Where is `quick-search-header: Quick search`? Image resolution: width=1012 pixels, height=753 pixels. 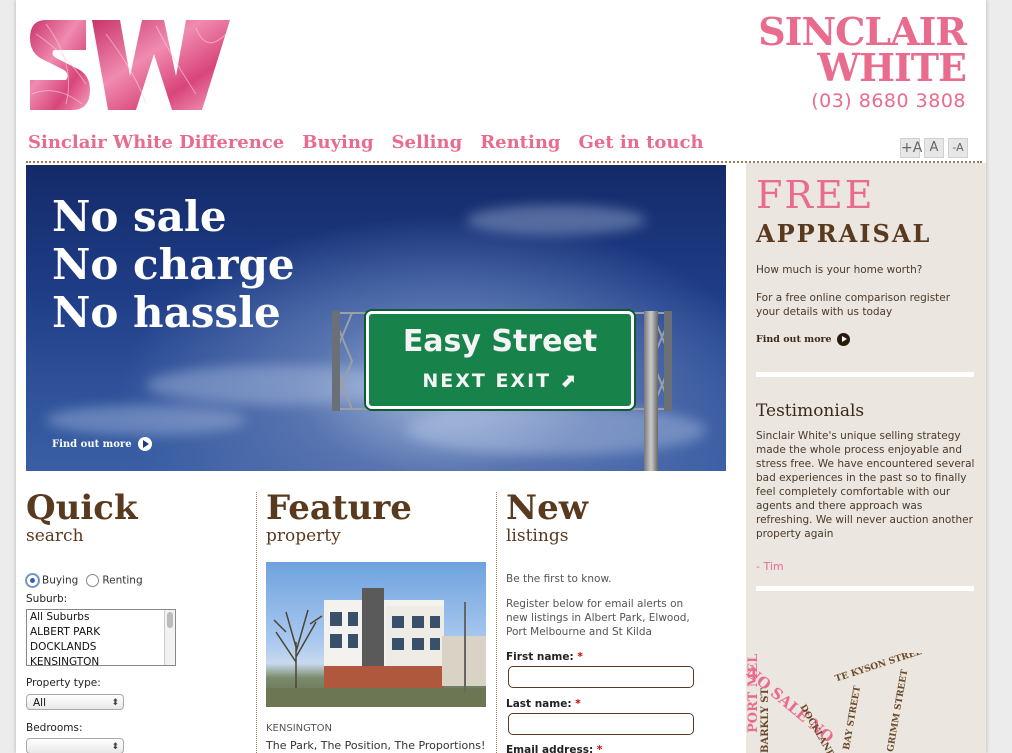
quick-search-header: Quick search is located at coordinates (82, 518).